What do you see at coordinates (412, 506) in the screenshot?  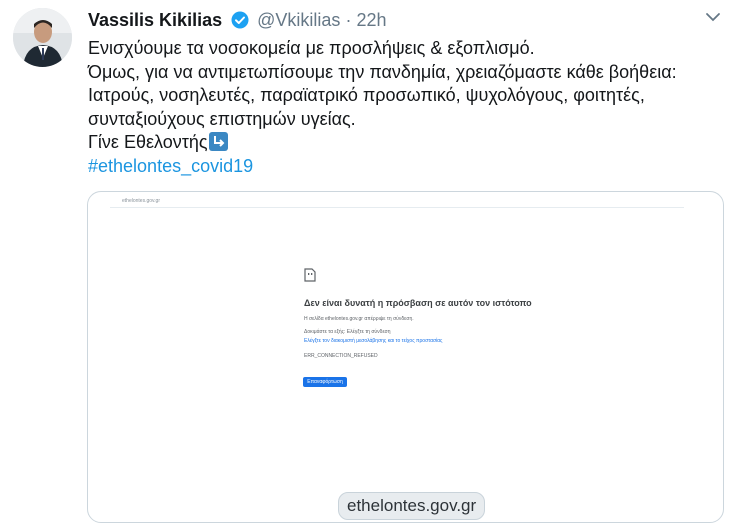 I see `card-domain-label: ethelontes.gov.gr` at bounding box center [412, 506].